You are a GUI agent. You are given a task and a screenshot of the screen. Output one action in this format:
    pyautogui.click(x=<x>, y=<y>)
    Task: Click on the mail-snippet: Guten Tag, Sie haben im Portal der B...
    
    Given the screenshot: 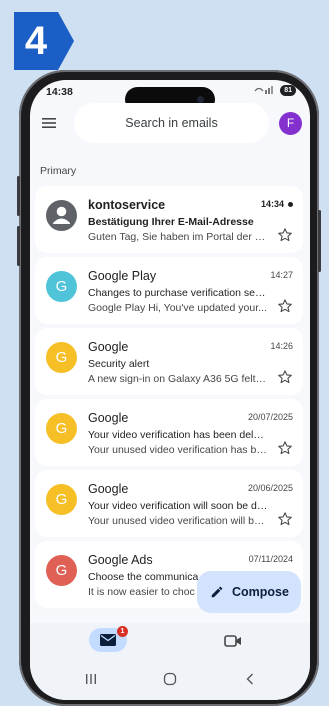 What is the action you would take?
    pyautogui.click(x=178, y=237)
    